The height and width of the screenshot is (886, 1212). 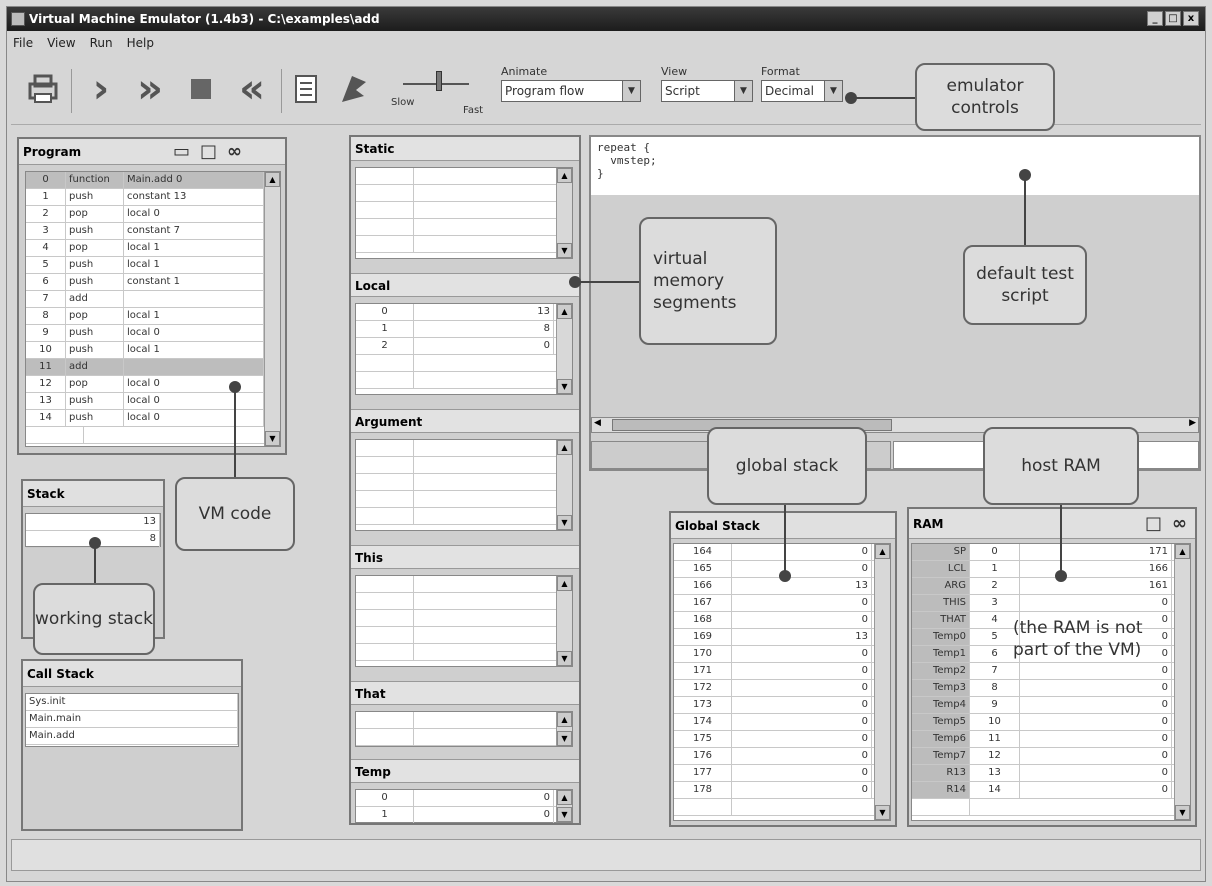 I want to click on program-row: 12 pop local 0, so click(x=153, y=384).